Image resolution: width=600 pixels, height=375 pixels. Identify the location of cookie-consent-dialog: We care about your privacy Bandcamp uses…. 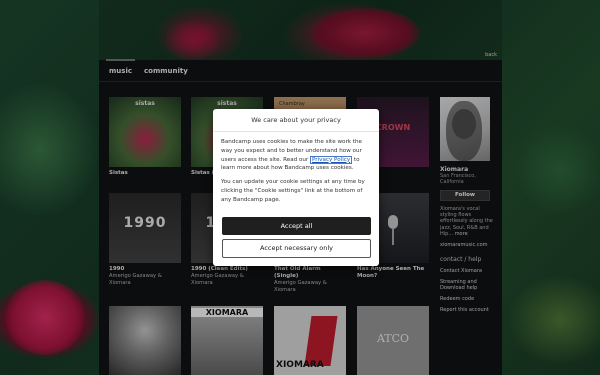
(296, 187).